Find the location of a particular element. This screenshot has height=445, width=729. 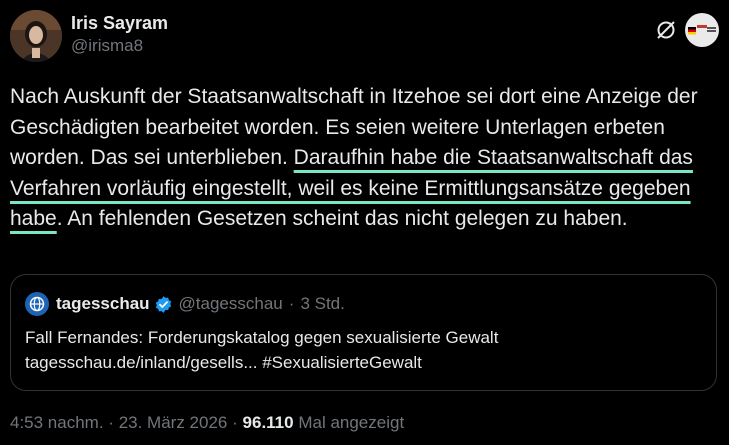

quote-header: tagesschau @tagesschau · 3 Std. is located at coordinates (185, 304).